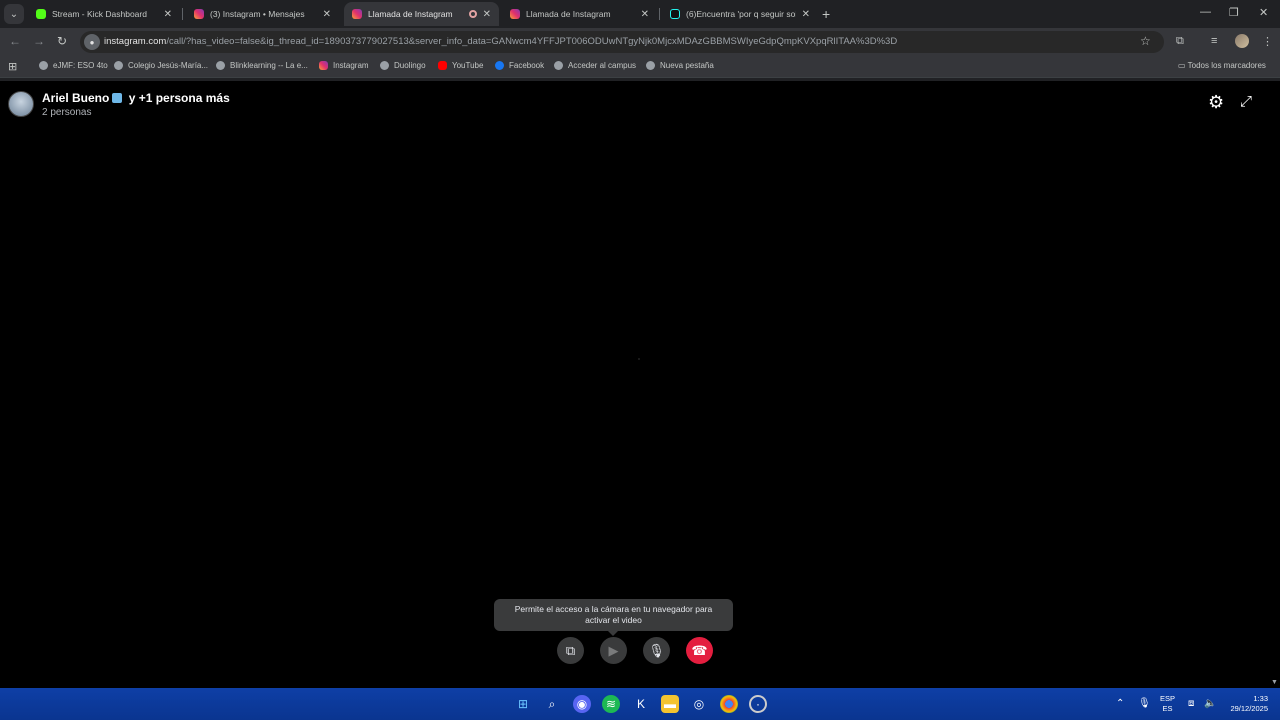 The height and width of the screenshot is (720, 1280). I want to click on settings-gear-icon: ⚙, so click(1216, 102).